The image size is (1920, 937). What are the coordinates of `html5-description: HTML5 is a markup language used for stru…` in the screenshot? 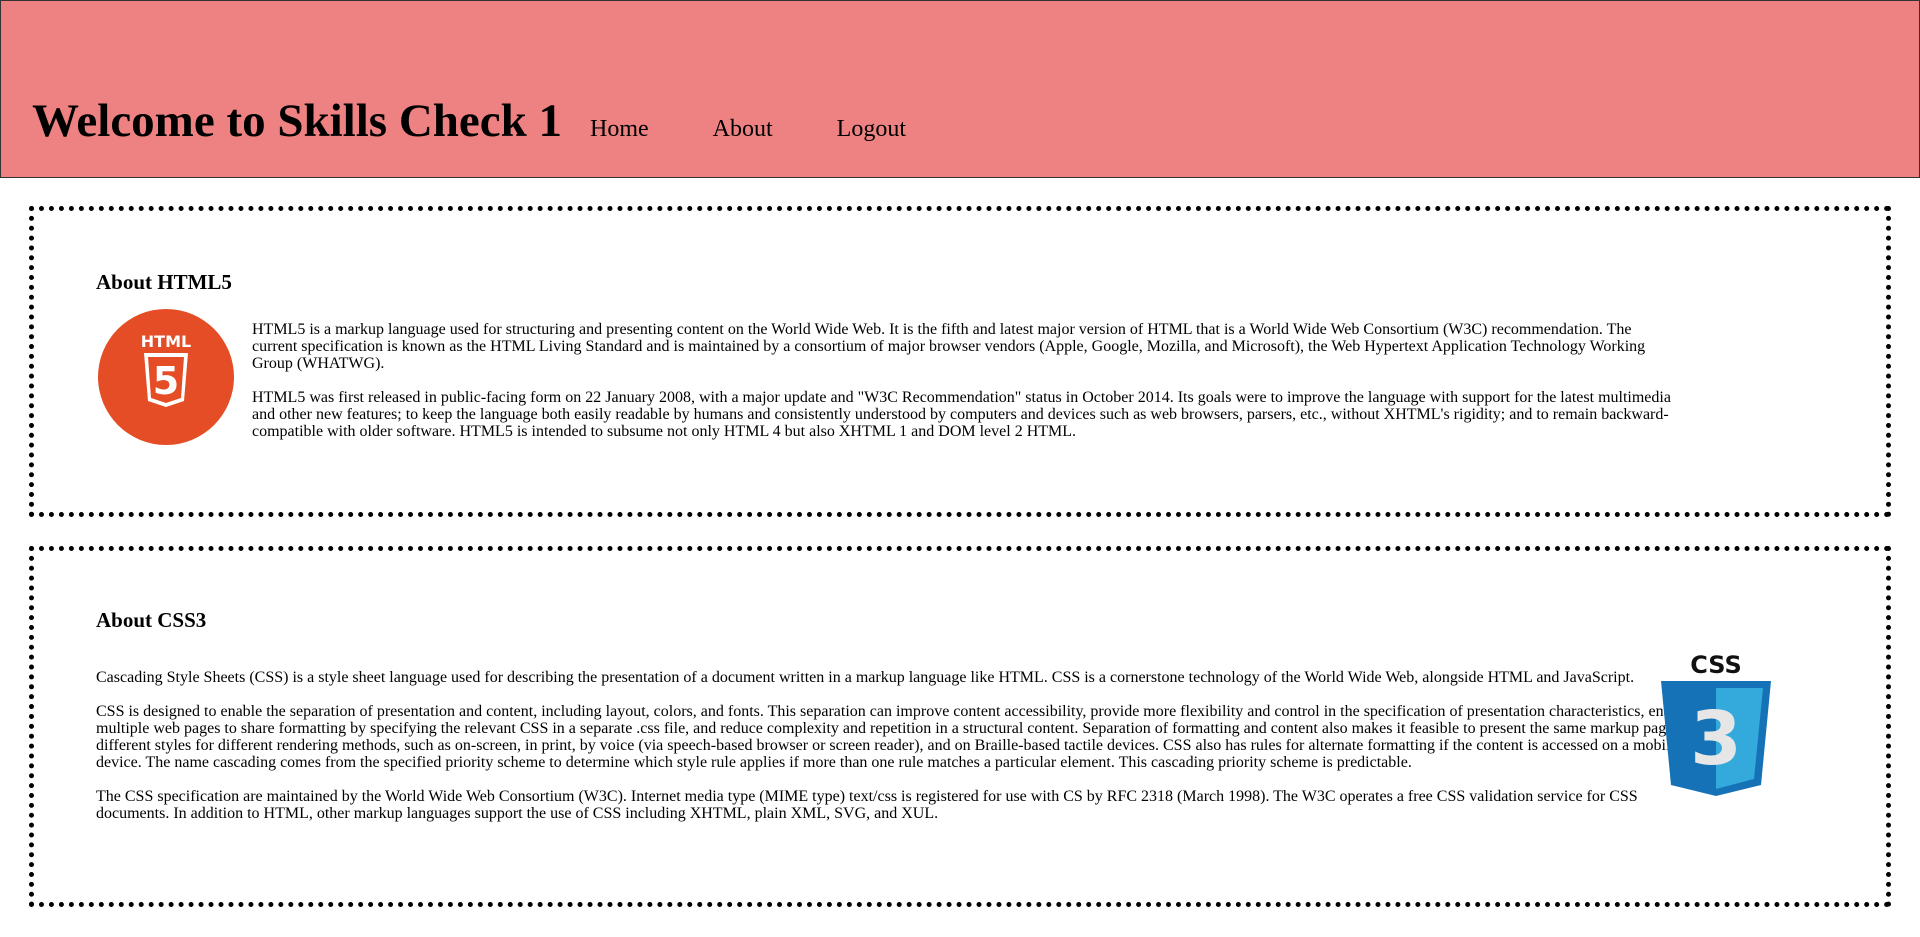 It's located at (964, 389).